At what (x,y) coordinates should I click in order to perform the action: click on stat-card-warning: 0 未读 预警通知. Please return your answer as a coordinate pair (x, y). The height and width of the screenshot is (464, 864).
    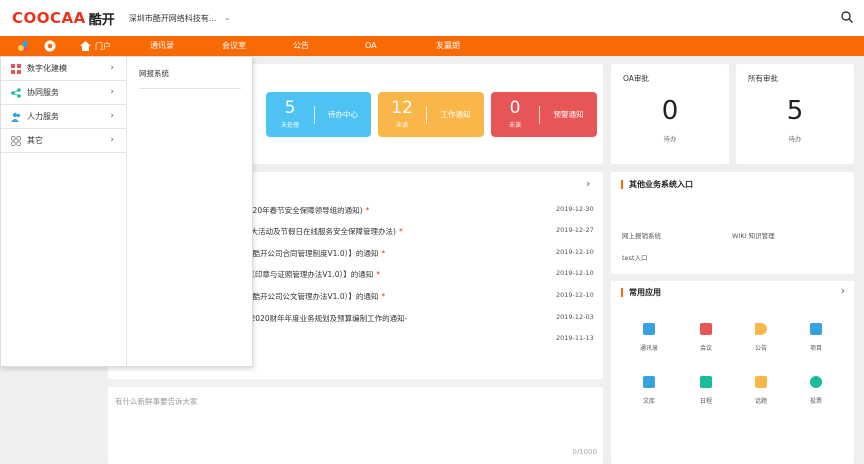
    Looking at the image, I should click on (544, 114).